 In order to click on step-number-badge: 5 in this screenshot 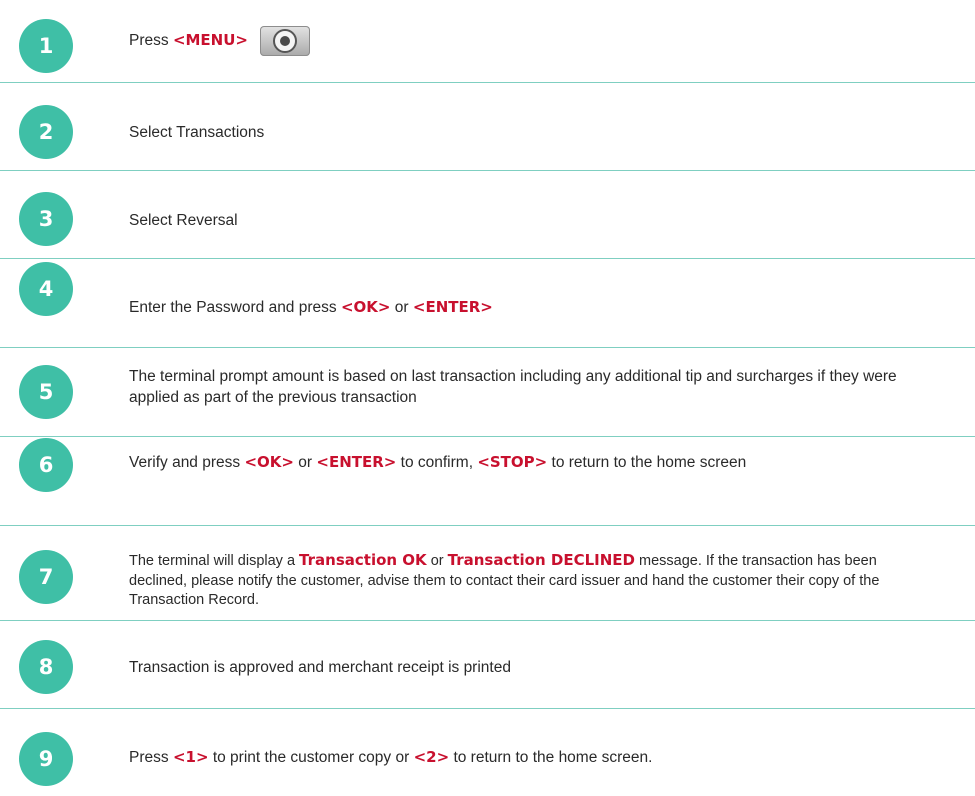, I will do `click(46, 392)`.